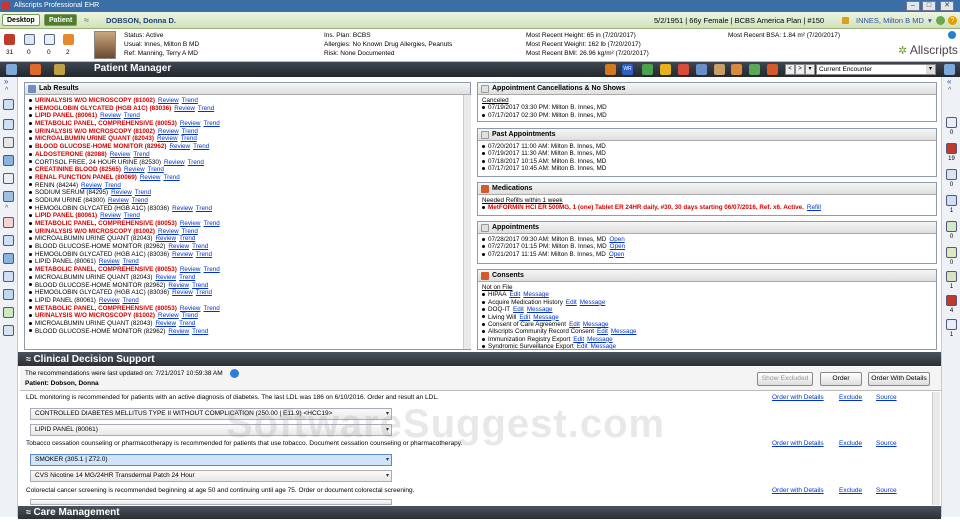 This screenshot has height=524, width=960. What do you see at coordinates (68, 39) in the screenshot?
I see `notes-icon` at bounding box center [68, 39].